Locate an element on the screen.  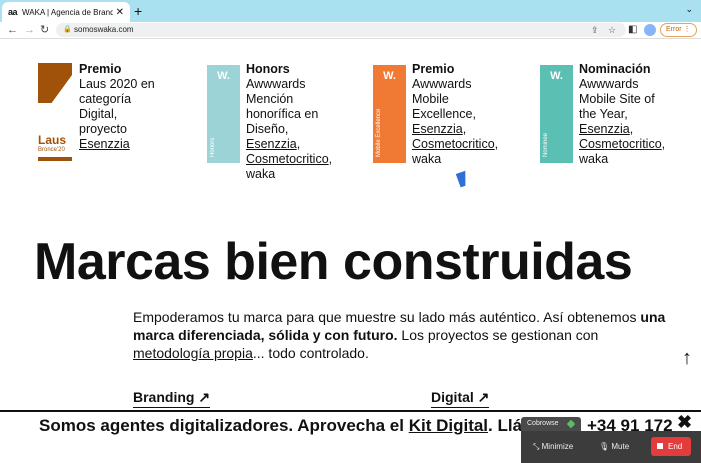
tab-title: WAKA | Agencia de Branding y is located at coordinates (67, 12).